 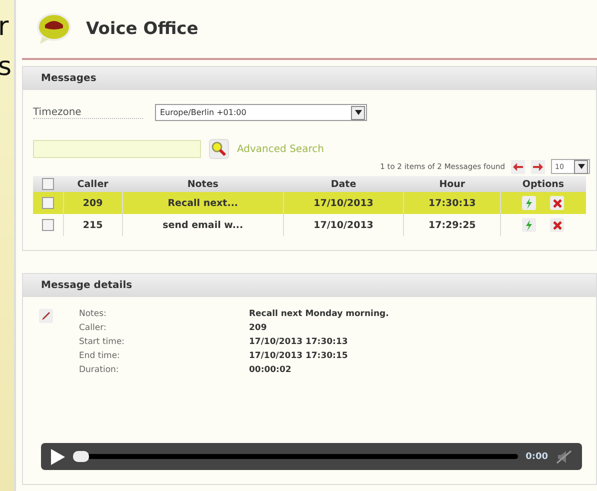 What do you see at coordinates (309, 78) in the screenshot?
I see `panel-header: Messages` at bounding box center [309, 78].